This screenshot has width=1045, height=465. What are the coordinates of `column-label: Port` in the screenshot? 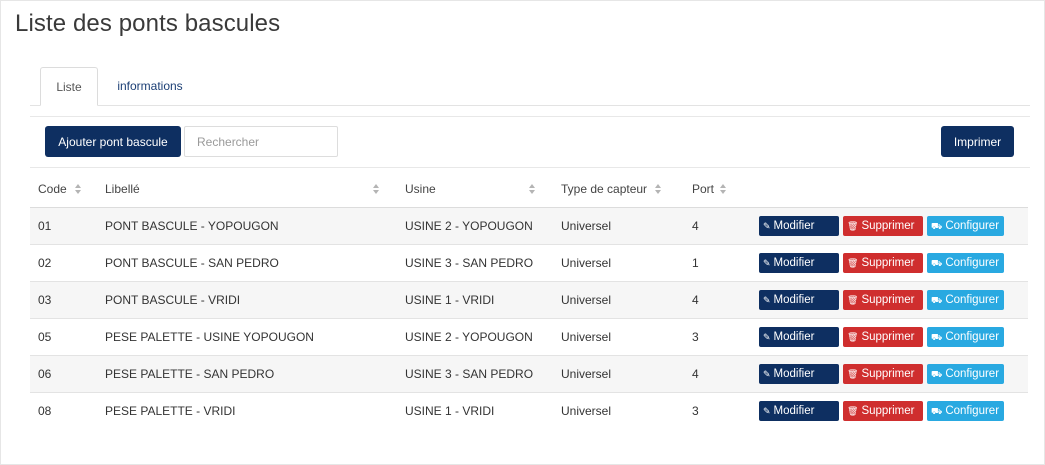 It's located at (703, 188).